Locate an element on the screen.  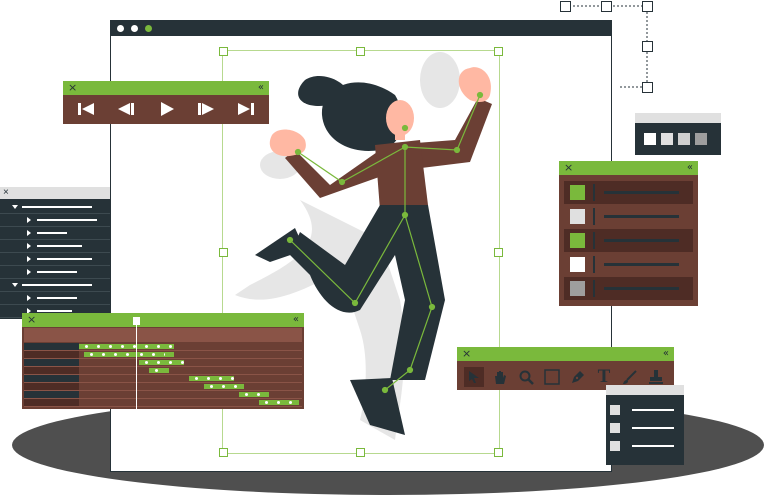
brush-icon is located at coordinates (630, 377).